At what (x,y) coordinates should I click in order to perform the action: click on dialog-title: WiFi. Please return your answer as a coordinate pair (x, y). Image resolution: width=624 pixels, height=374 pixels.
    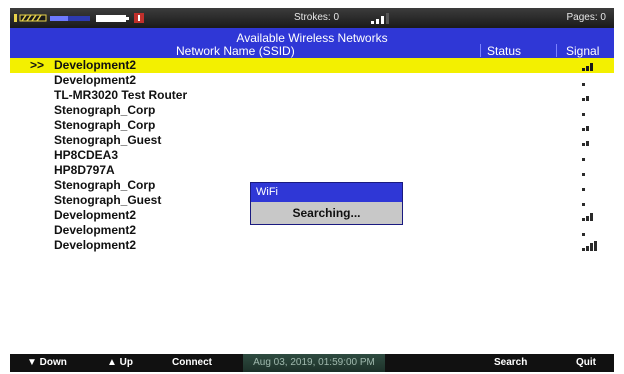
    Looking at the image, I should click on (326, 192).